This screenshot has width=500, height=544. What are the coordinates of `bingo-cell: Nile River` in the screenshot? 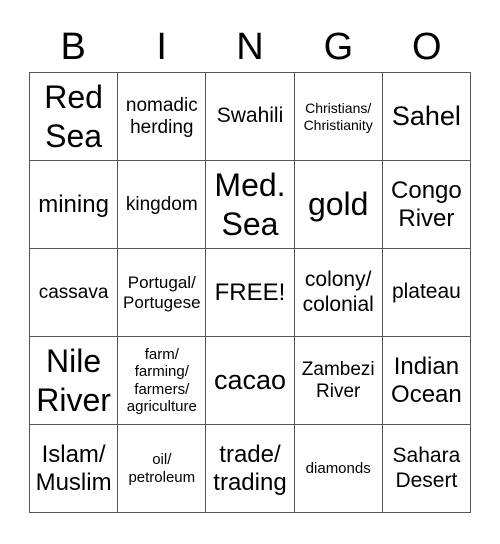 It's located at (74, 381).